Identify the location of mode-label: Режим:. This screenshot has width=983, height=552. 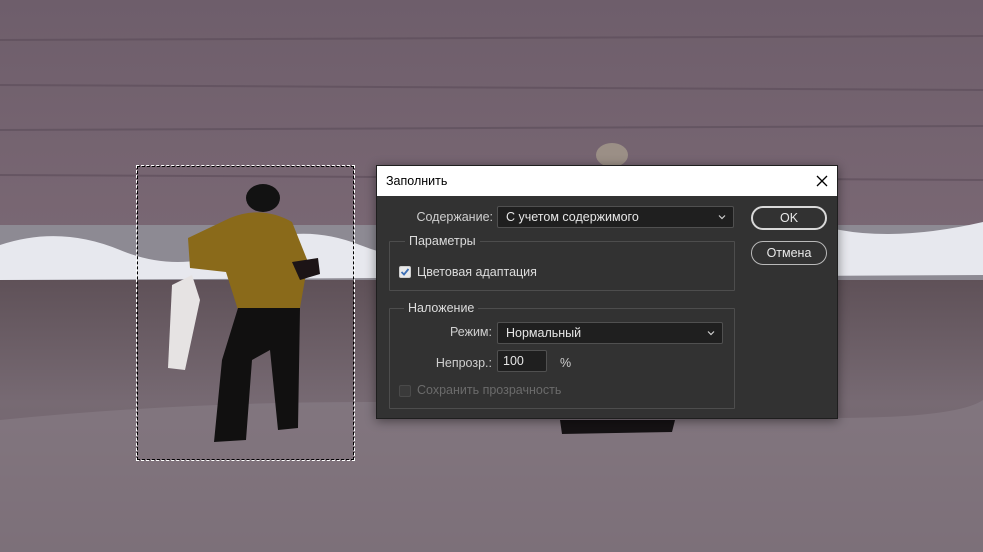
(470, 332).